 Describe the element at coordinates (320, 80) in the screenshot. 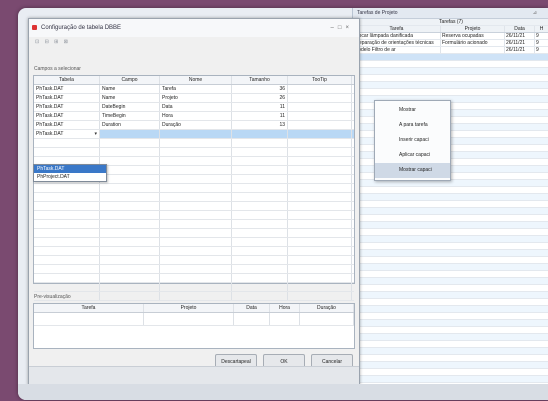

I see `column-header-tooltip: TooTip` at that location.